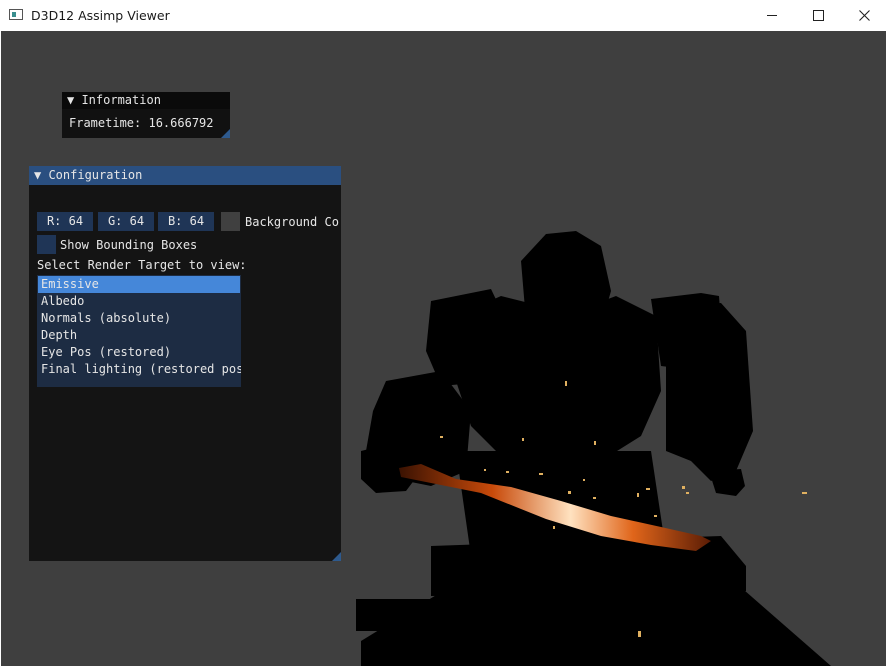 This screenshot has width=887, height=667. I want to click on app-icon, so click(16, 14).